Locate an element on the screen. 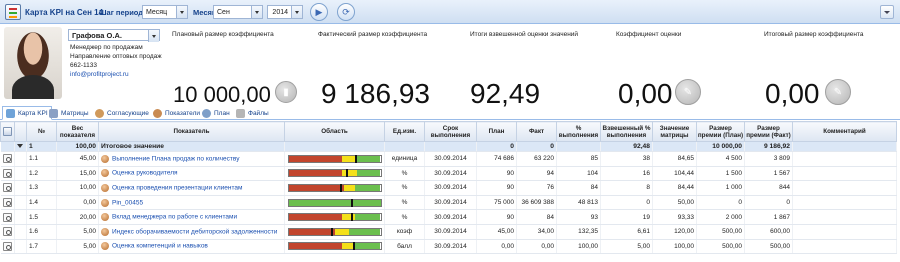 Image resolution: width=900 pixels, height=262 pixels. cell-bonus-fact: 600,00 is located at coordinates (768, 232).